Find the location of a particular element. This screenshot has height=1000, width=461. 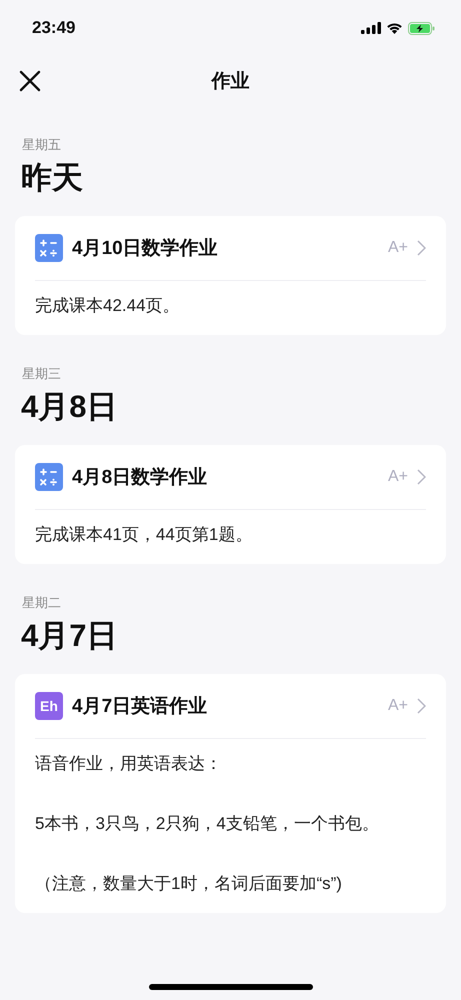

battery-charging-icon is located at coordinates (421, 28).